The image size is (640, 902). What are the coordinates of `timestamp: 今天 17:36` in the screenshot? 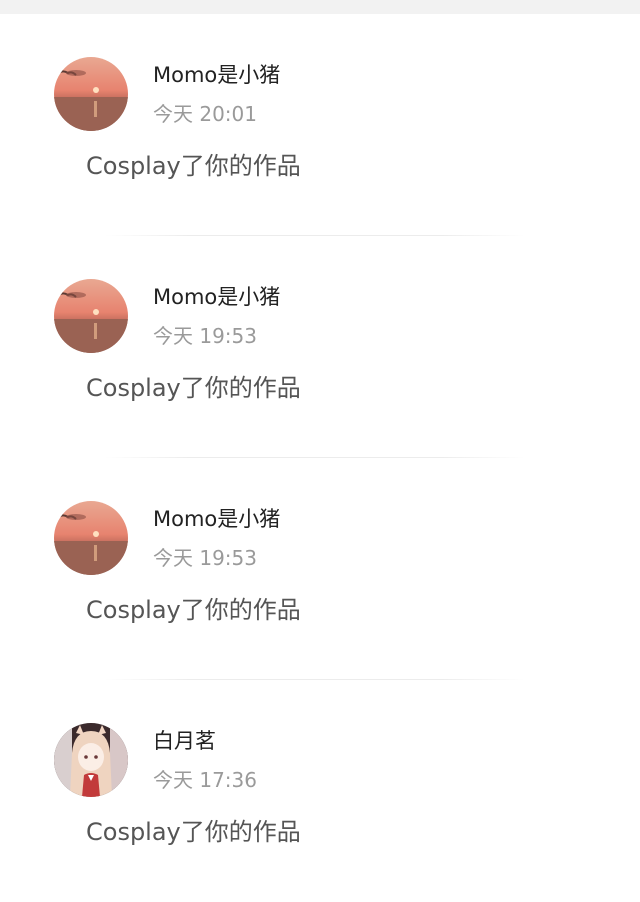 It's located at (205, 780).